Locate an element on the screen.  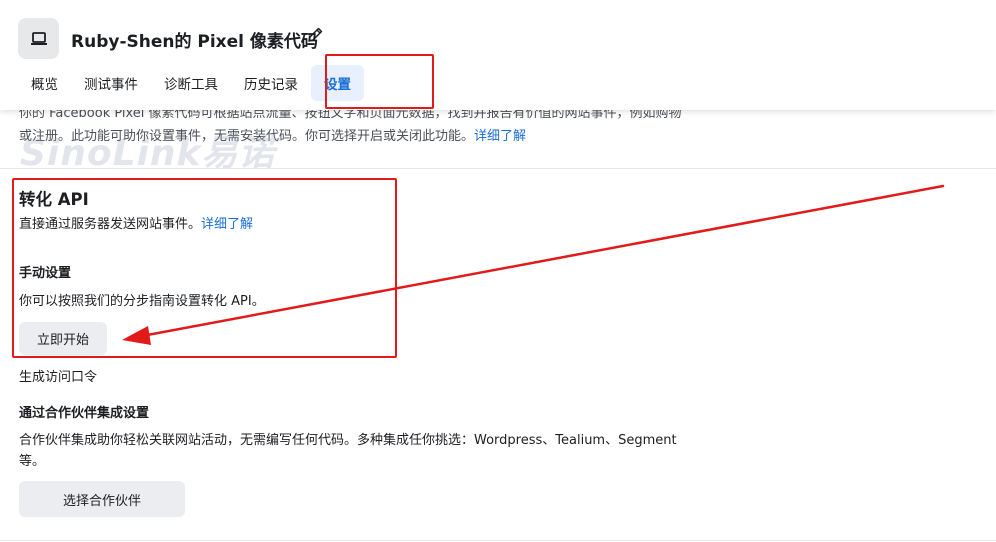
laptop-icon is located at coordinates (38, 38).